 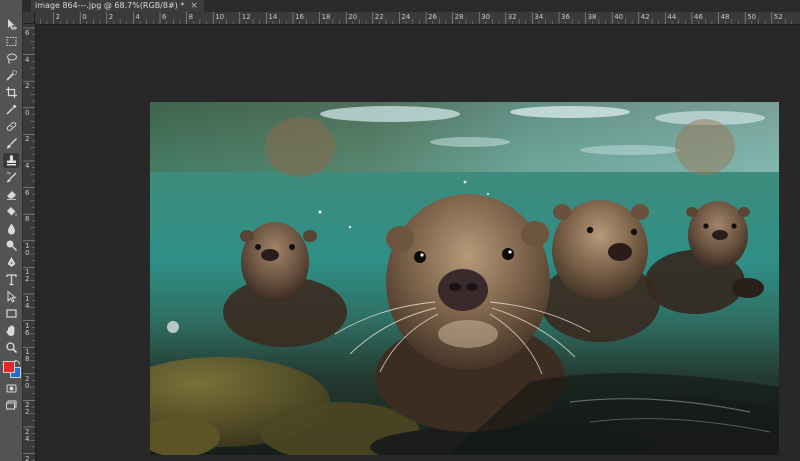 What do you see at coordinates (299, 17) in the screenshot?
I see `ruler-tick-label: 16` at bounding box center [299, 17].